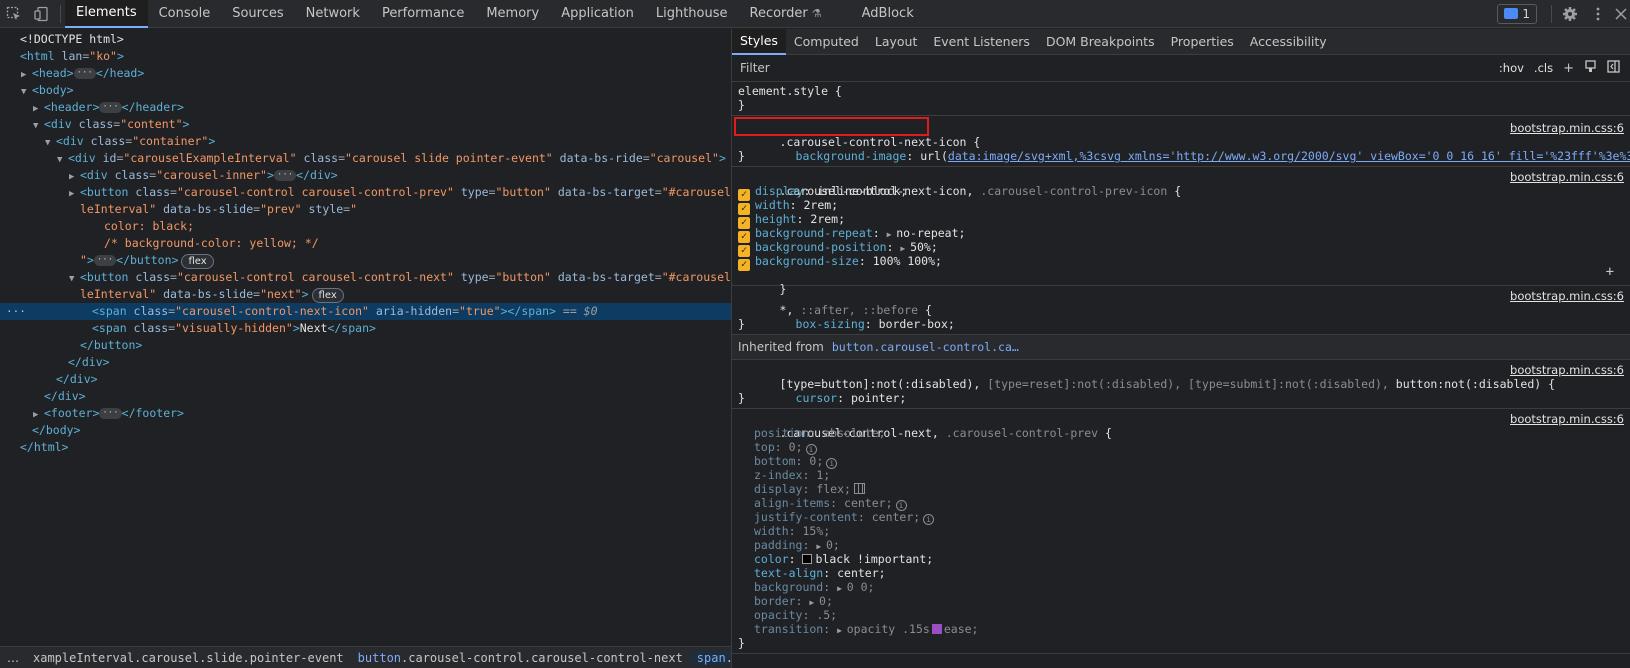  What do you see at coordinates (888, 14) in the screenshot?
I see `tab-adblock: AdBlock` at bounding box center [888, 14].